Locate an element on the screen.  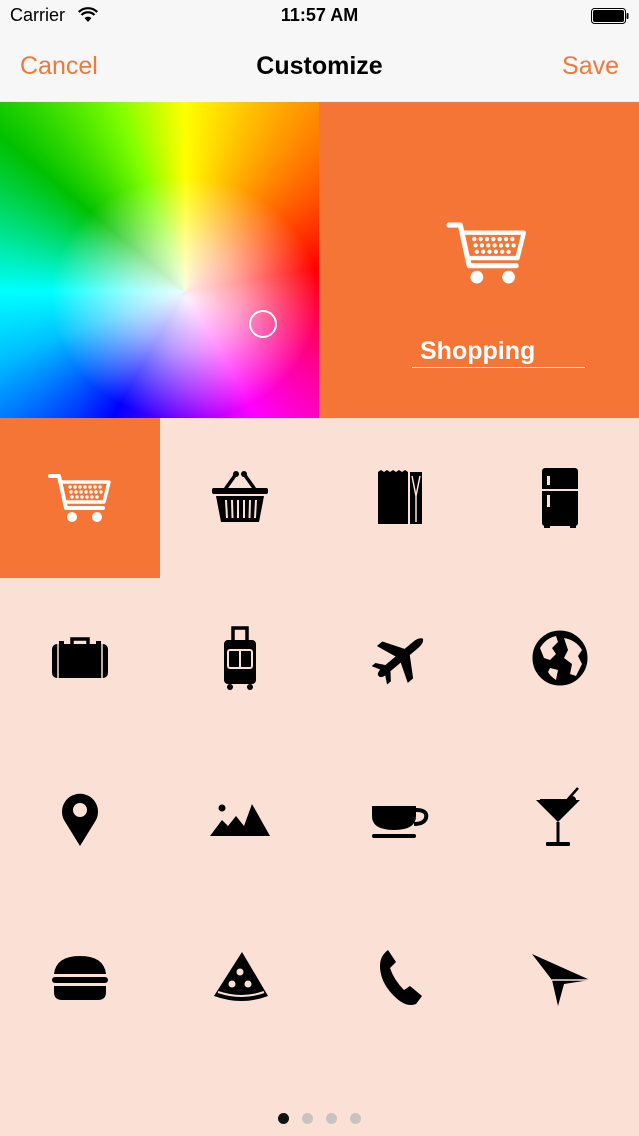
category-preview is located at coordinates (479, 260).